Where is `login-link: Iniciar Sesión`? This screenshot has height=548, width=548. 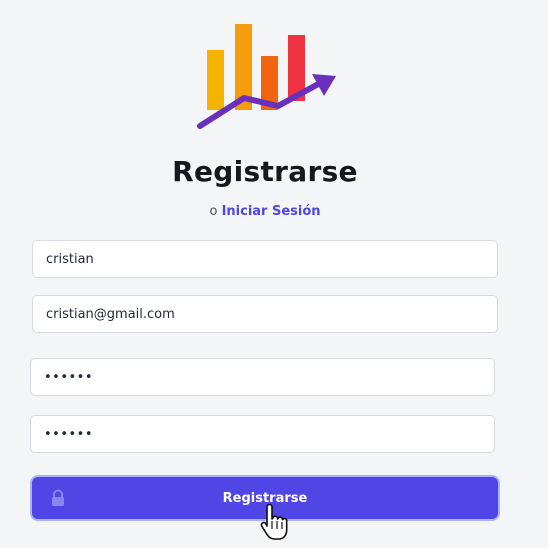 login-link: Iniciar Sesión is located at coordinates (271, 211).